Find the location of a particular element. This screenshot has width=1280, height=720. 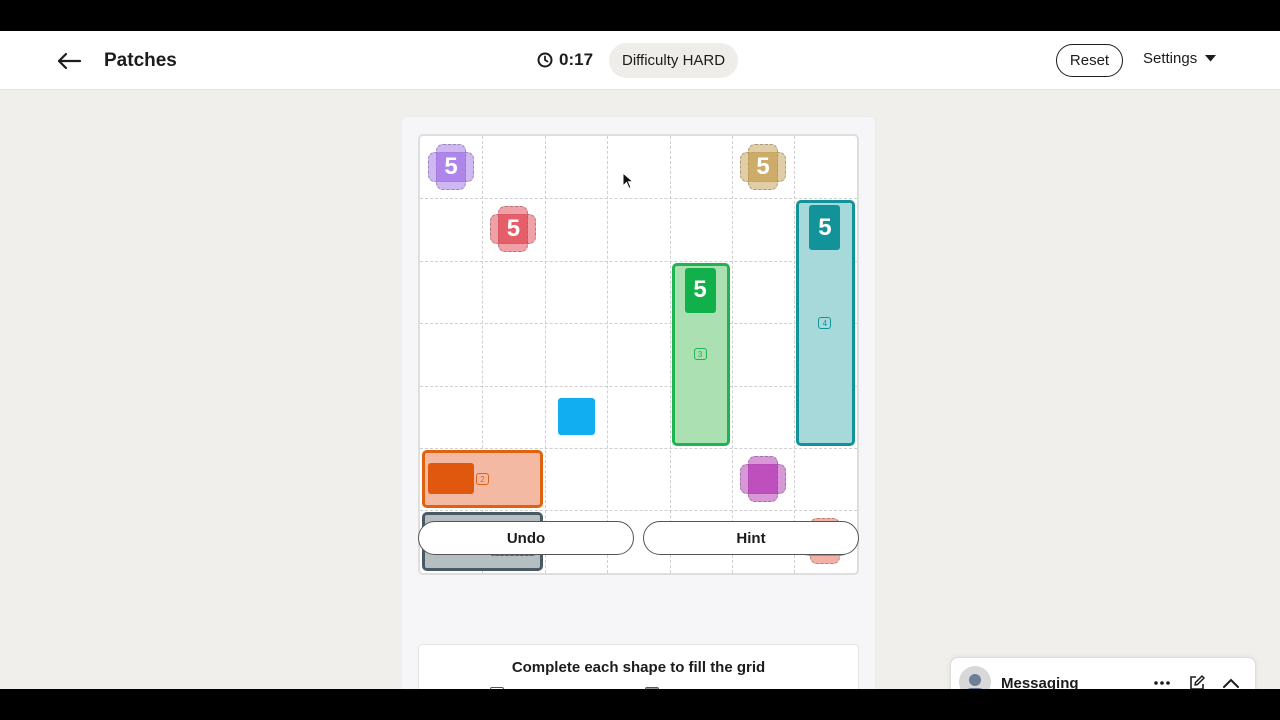

instructions-card: Complete each shape to fill the grid is located at coordinates (638, 666).